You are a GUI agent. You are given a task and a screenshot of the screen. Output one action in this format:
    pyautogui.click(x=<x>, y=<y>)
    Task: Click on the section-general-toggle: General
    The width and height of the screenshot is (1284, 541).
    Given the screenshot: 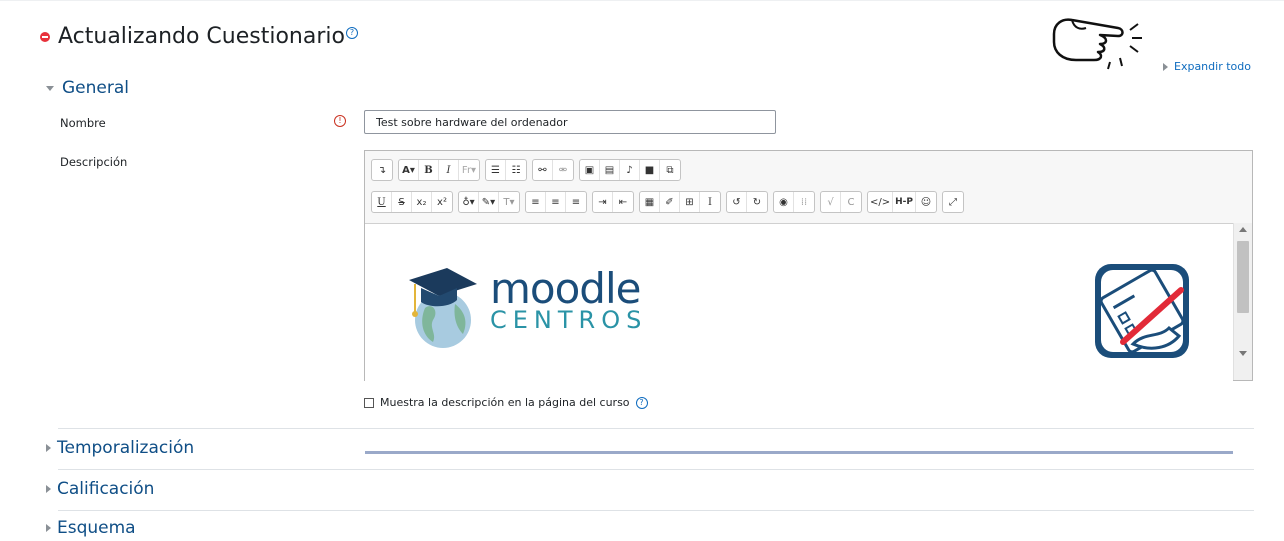 What is the action you would take?
    pyautogui.click(x=87, y=88)
    